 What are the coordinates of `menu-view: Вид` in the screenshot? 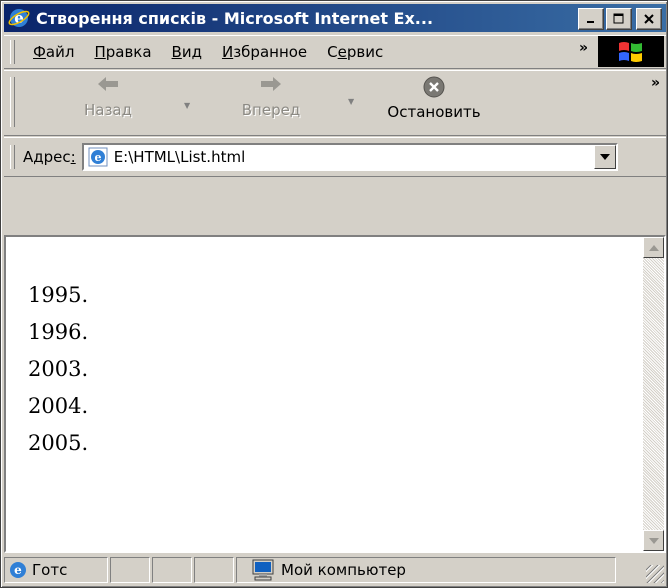 It's located at (187, 52).